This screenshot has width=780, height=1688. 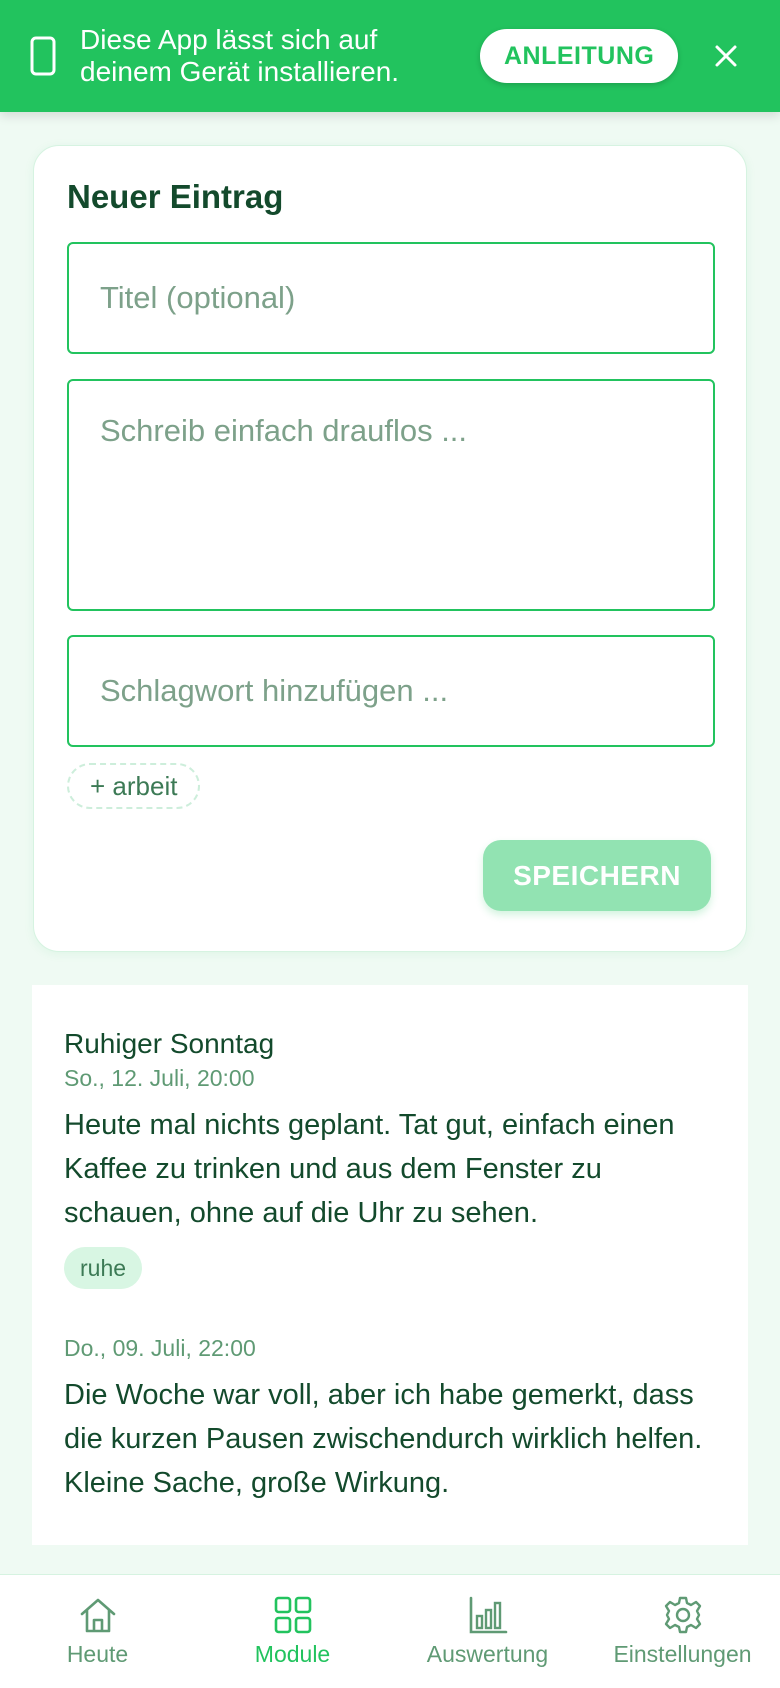 I want to click on home-icon, so click(x=98, y=1615).